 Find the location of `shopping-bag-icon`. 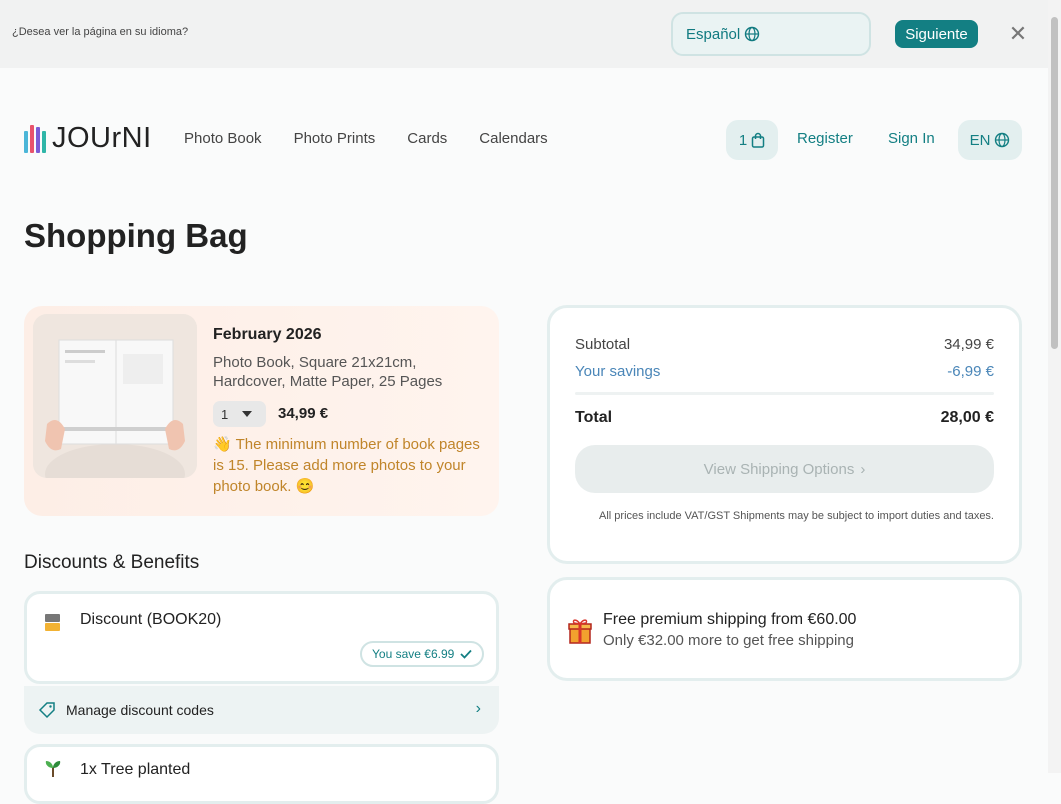

shopping-bag-icon is located at coordinates (758, 140).